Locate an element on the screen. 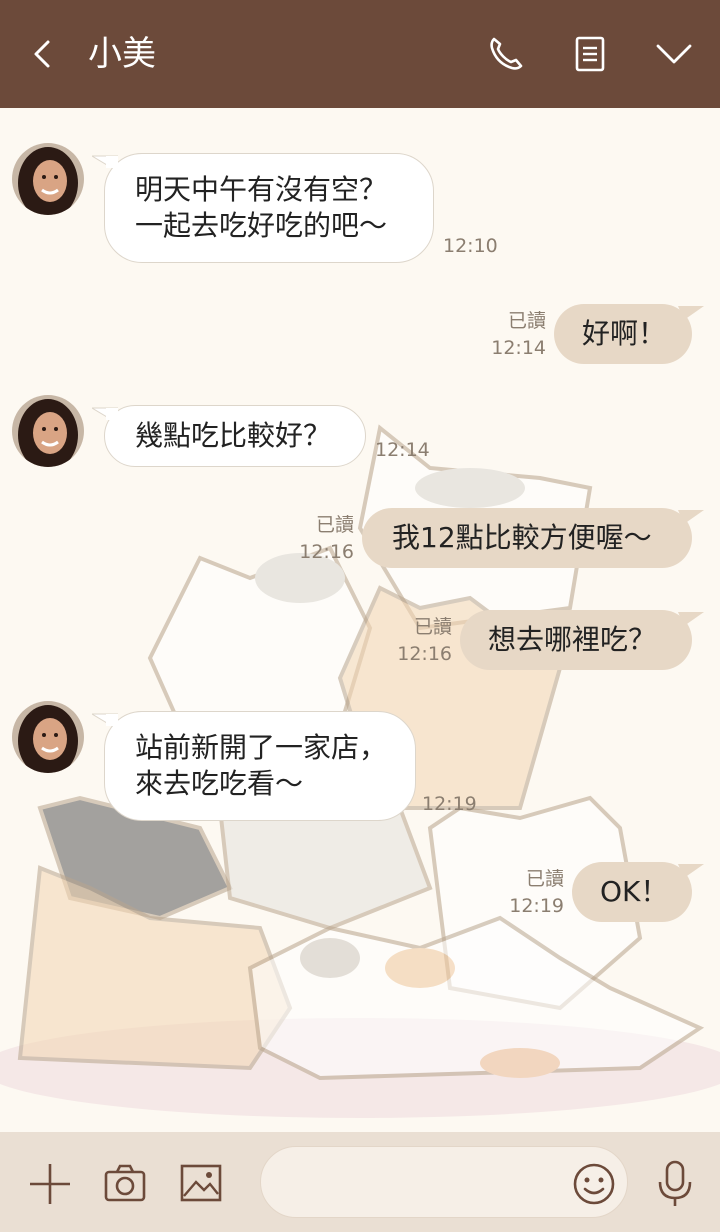  message-text: OK！ is located at coordinates (634, 891).